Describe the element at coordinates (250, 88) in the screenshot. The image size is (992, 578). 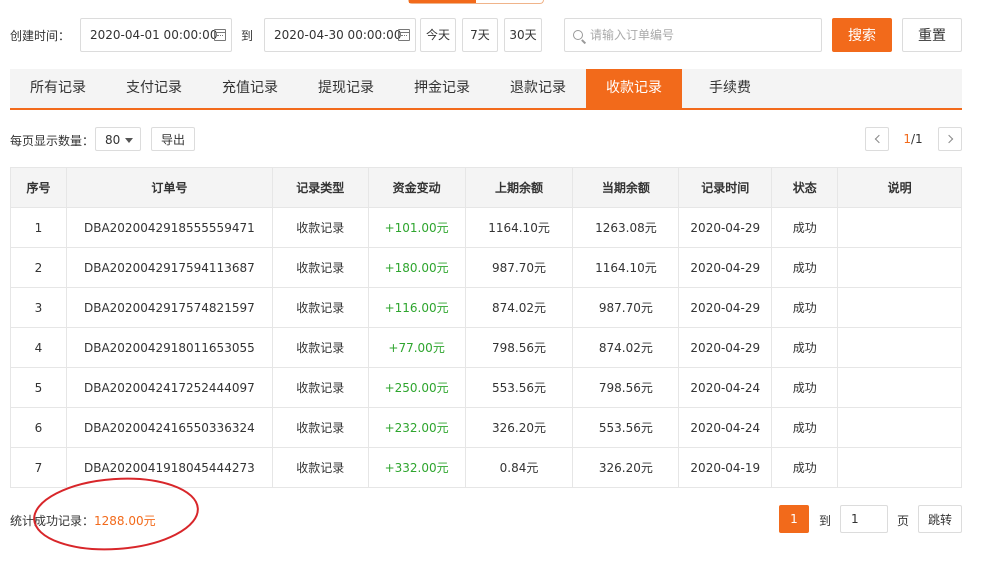
I see `tab-recharge-records: 充值记录` at that location.